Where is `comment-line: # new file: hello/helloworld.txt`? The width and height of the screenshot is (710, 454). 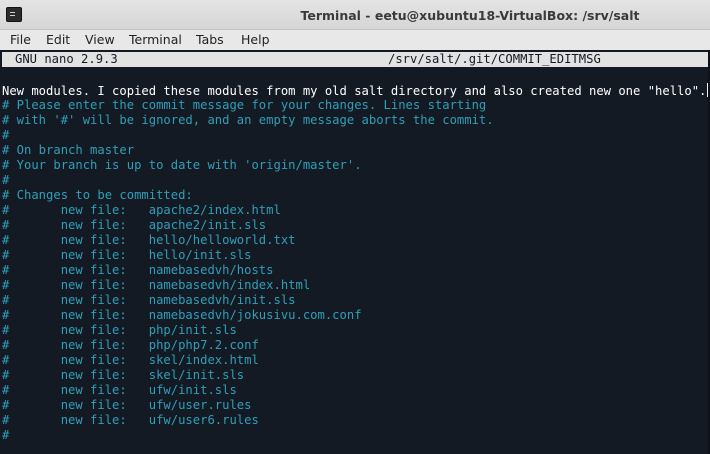 comment-line: # new file: hello/helloworld.txt is located at coordinates (149, 240).